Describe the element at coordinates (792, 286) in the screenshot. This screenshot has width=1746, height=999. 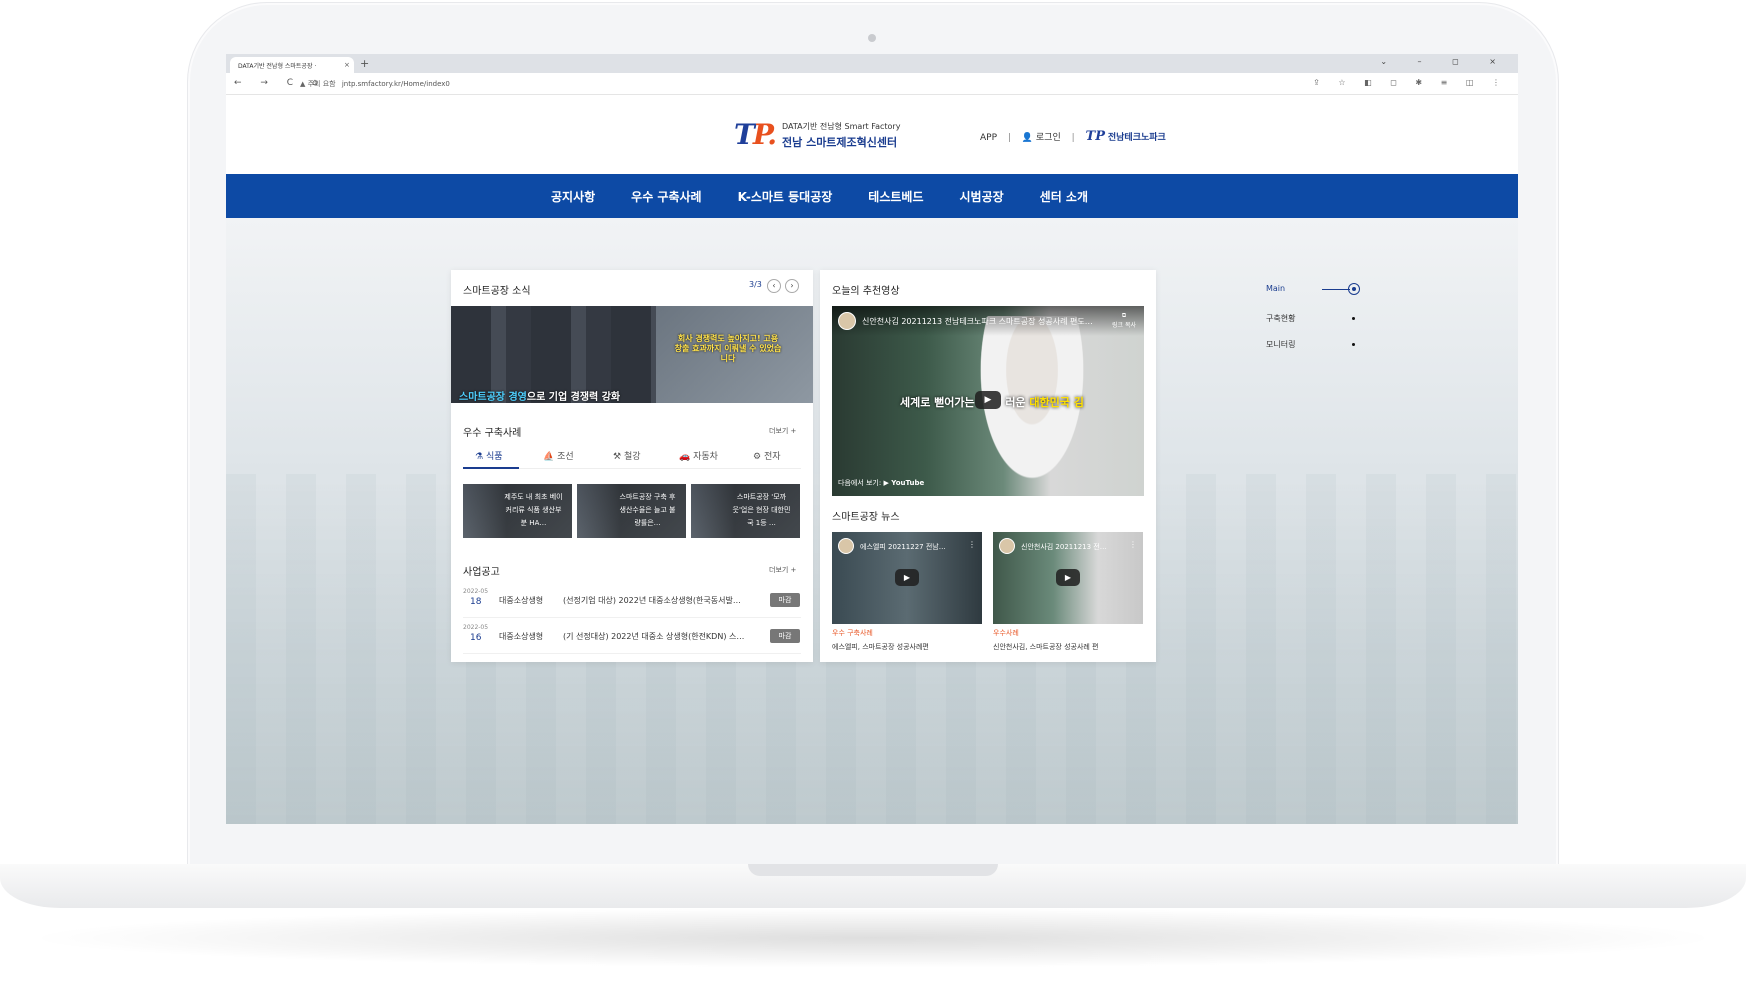
I see `next-arrow-icon: ›` at that location.